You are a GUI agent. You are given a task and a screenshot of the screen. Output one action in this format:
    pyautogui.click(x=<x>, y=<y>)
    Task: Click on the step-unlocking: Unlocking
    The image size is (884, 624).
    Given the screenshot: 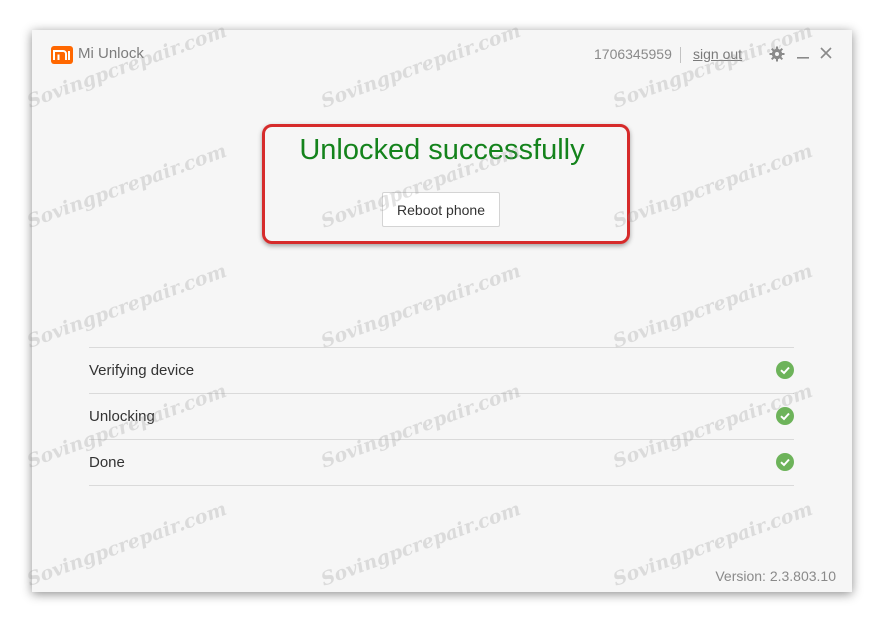 What is the action you would take?
    pyautogui.click(x=441, y=417)
    